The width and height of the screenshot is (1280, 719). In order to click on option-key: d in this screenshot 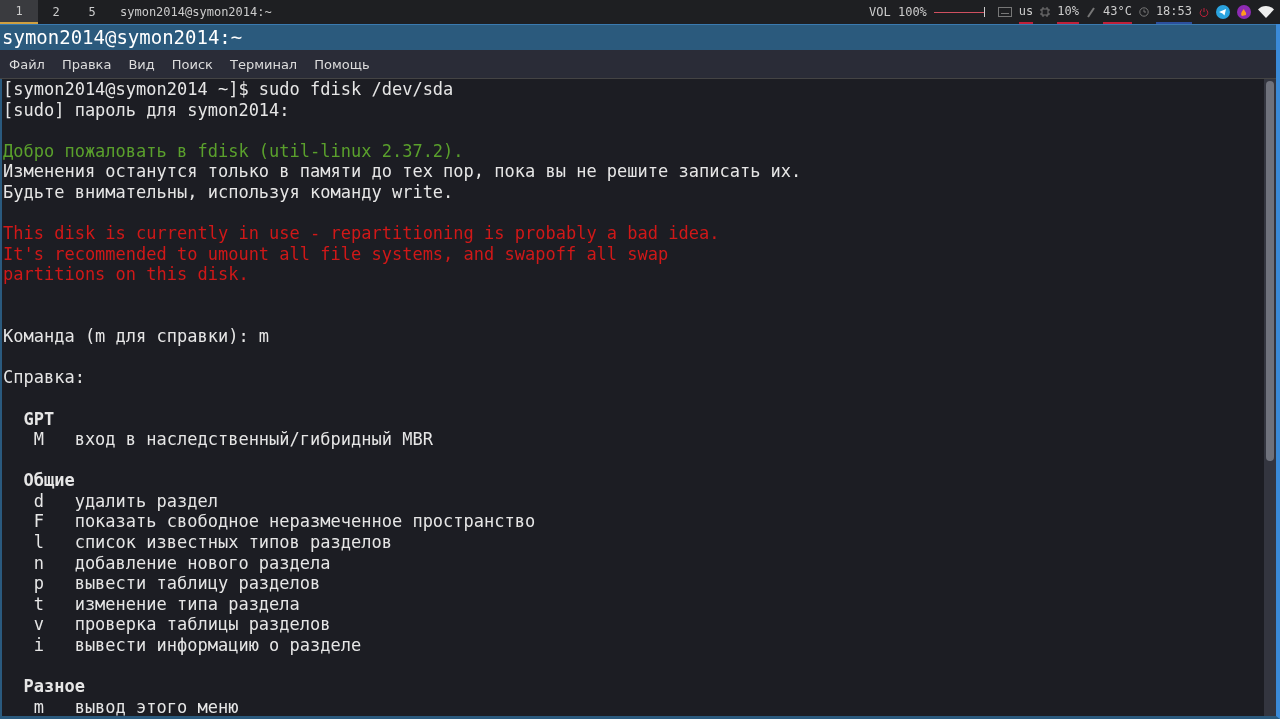, I will do `click(54, 501)`.